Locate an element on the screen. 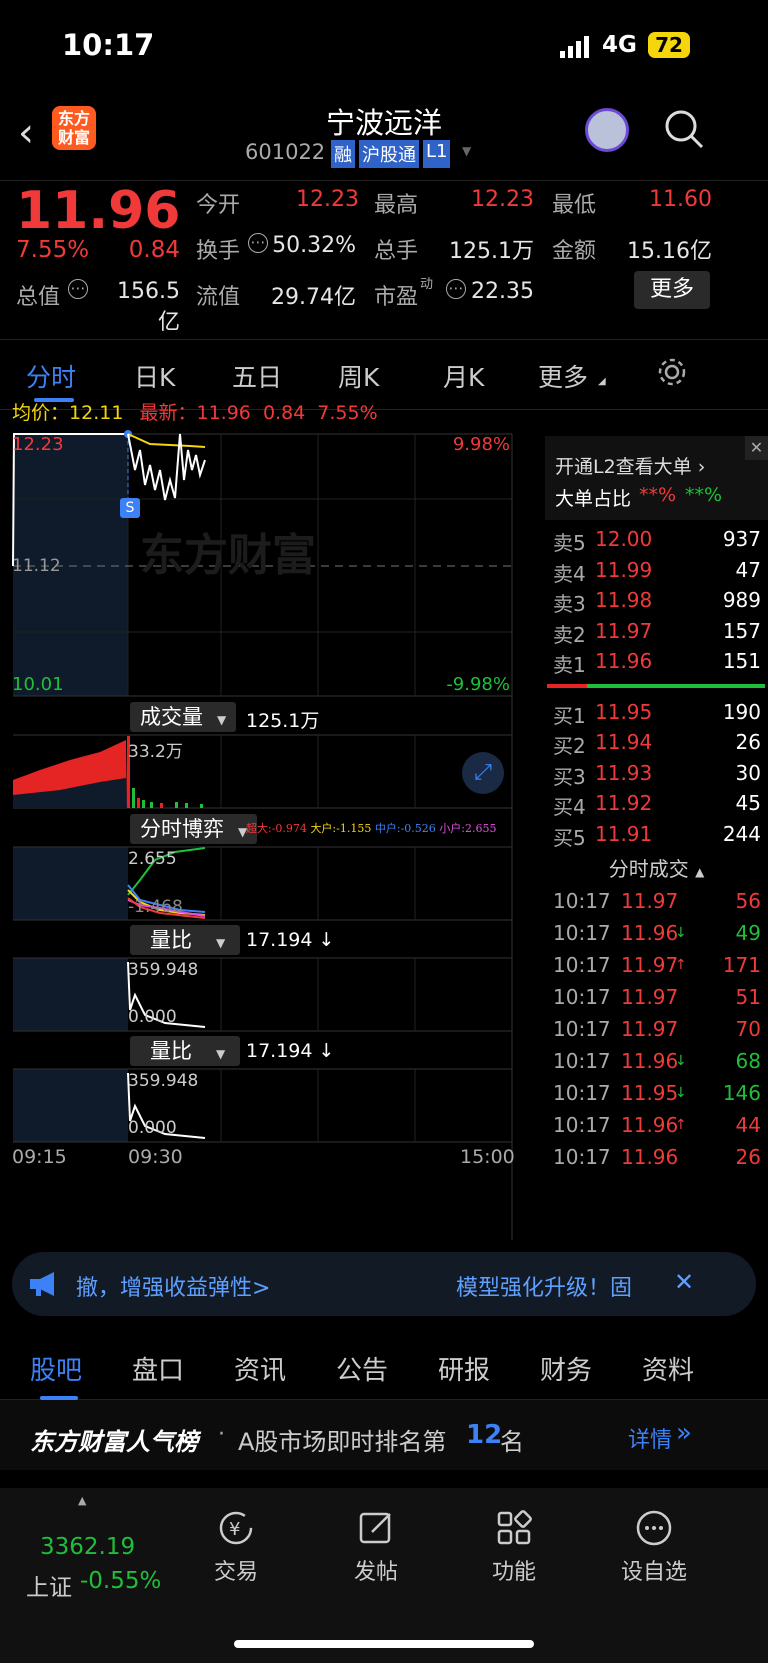 Image resolution: width=768 pixels, height=1663 pixels. robot-assistant-icon is located at coordinates (607, 130).